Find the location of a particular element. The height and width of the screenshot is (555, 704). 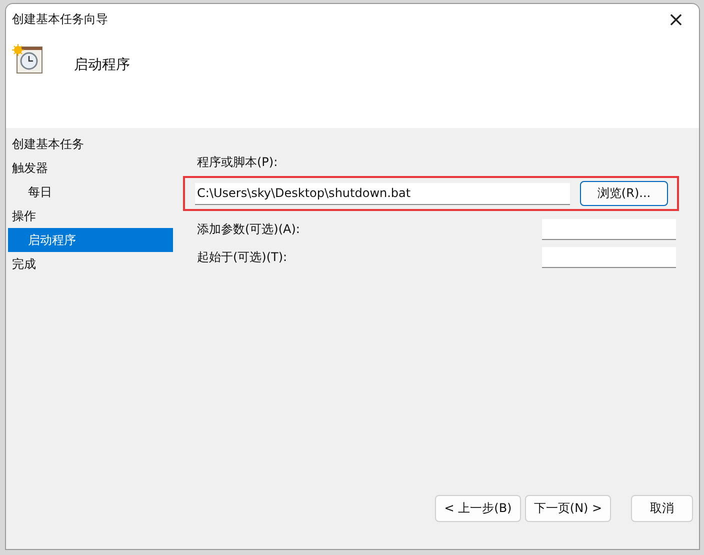

page-heading: 启动程序 is located at coordinates (102, 65).